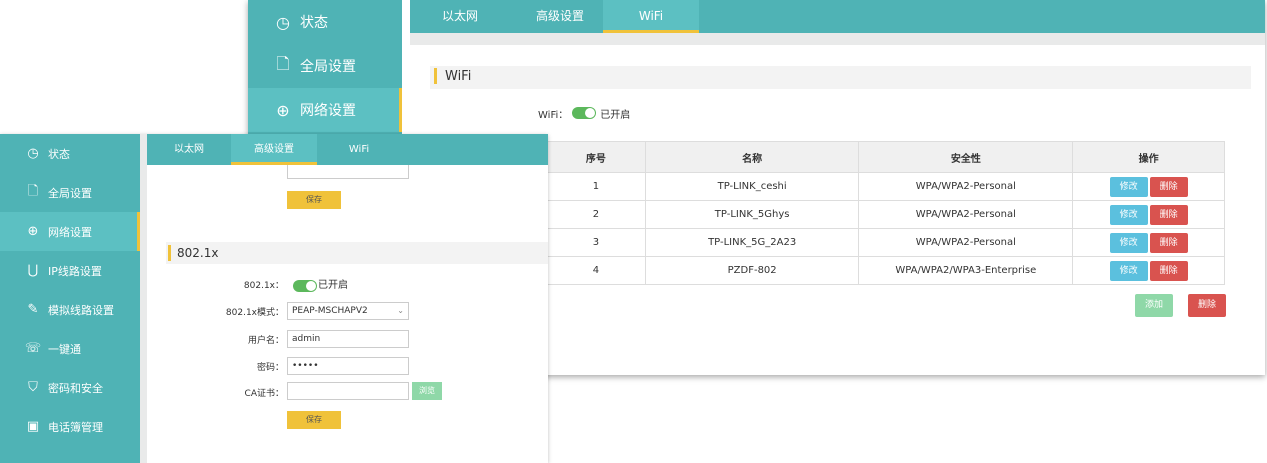  I want to click on ip-line-icon: ⋃, so click(33, 270).